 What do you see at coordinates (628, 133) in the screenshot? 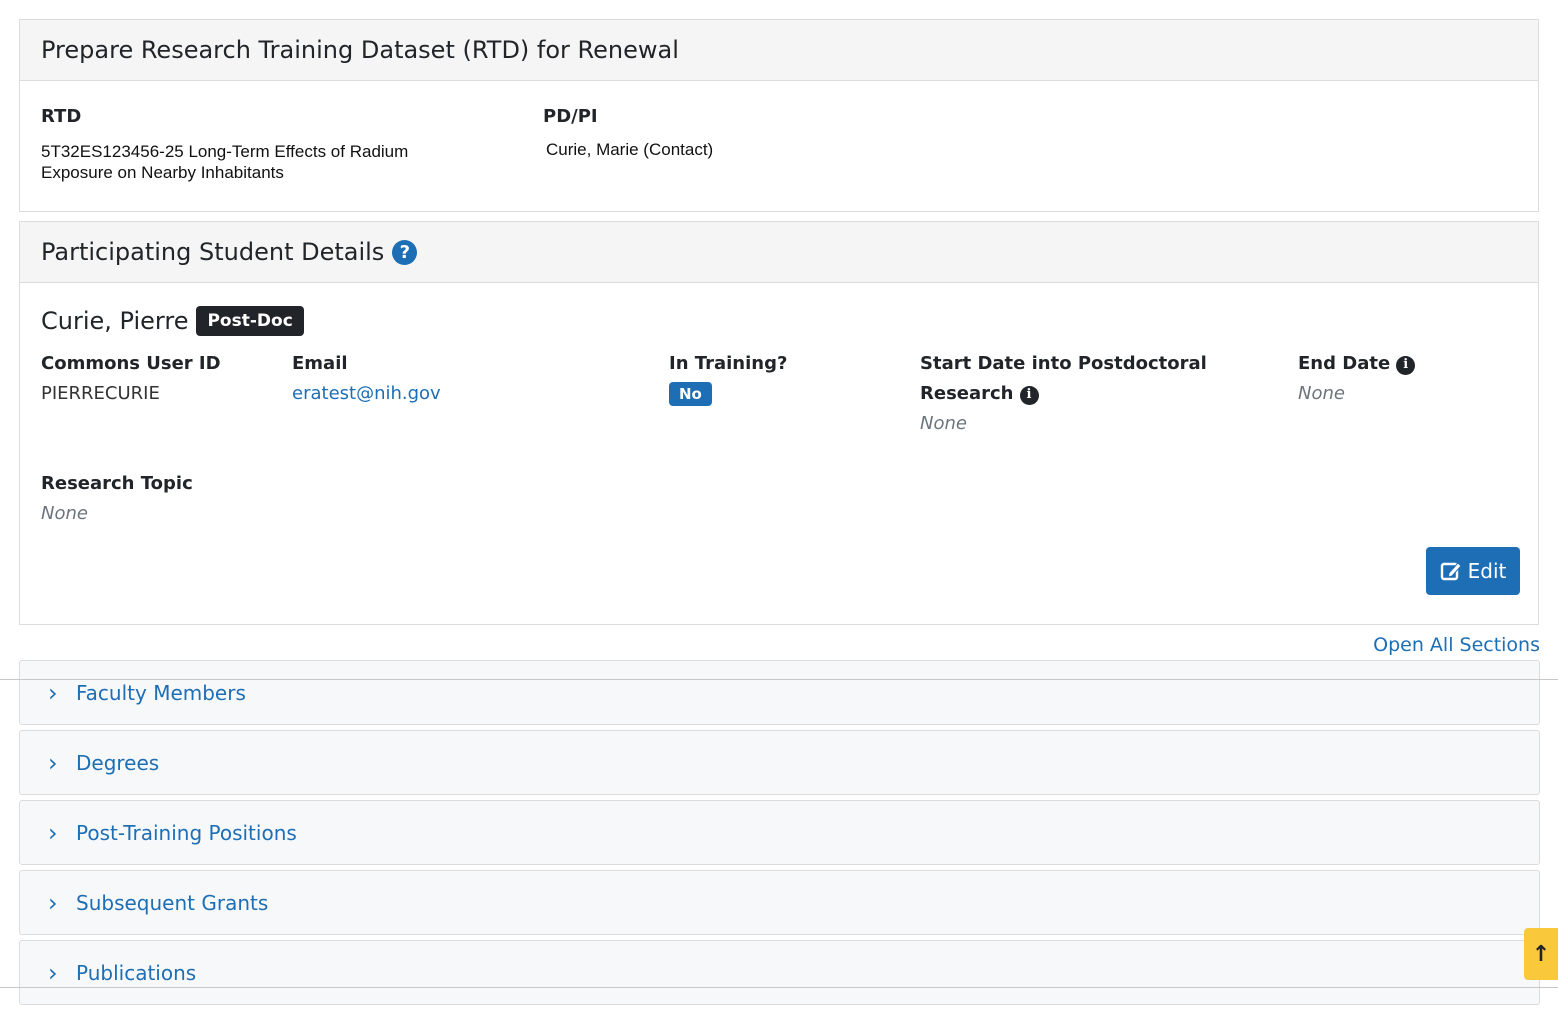
I see `pdpi-field: PD/PI Curie, Marie (Contact)` at bounding box center [628, 133].